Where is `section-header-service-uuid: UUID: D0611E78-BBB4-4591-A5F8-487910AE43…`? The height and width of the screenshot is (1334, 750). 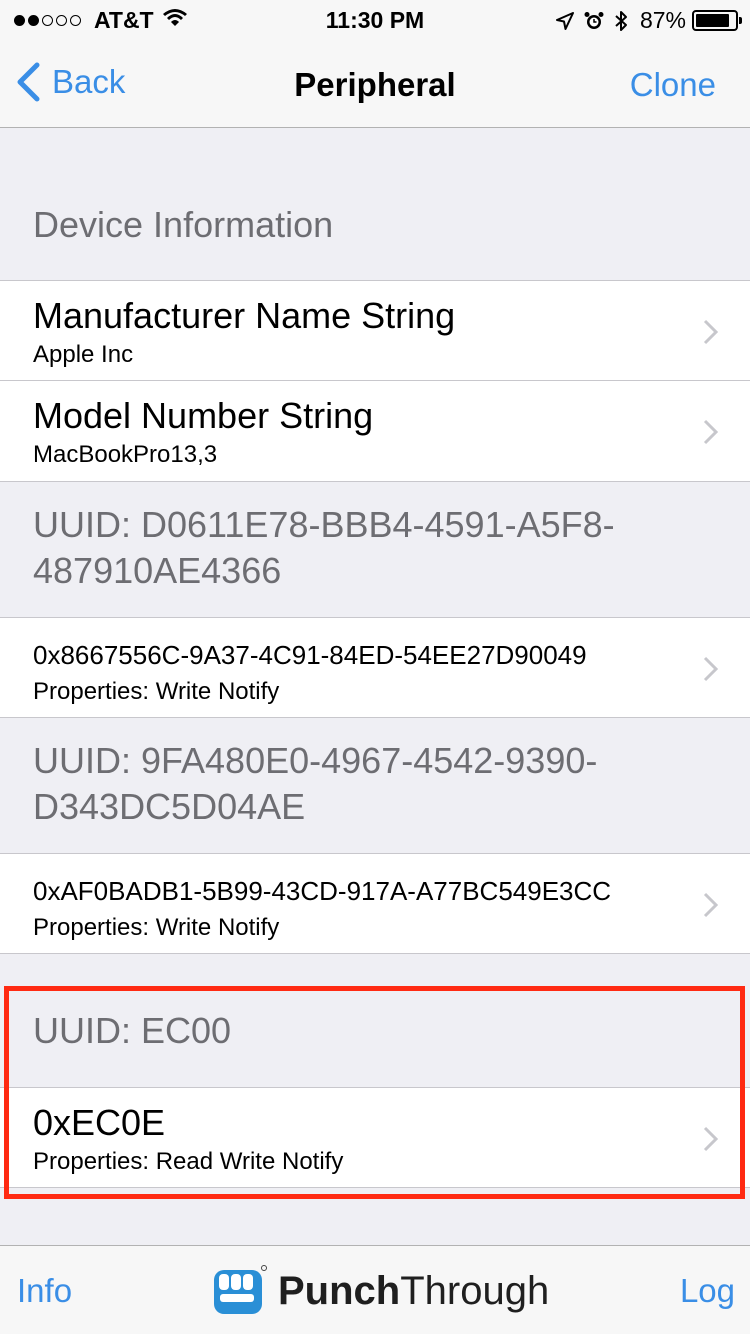 section-header-service-uuid: UUID: D0611E78-BBB4-4591-A5F8-487910AE43… is located at coordinates (324, 547).